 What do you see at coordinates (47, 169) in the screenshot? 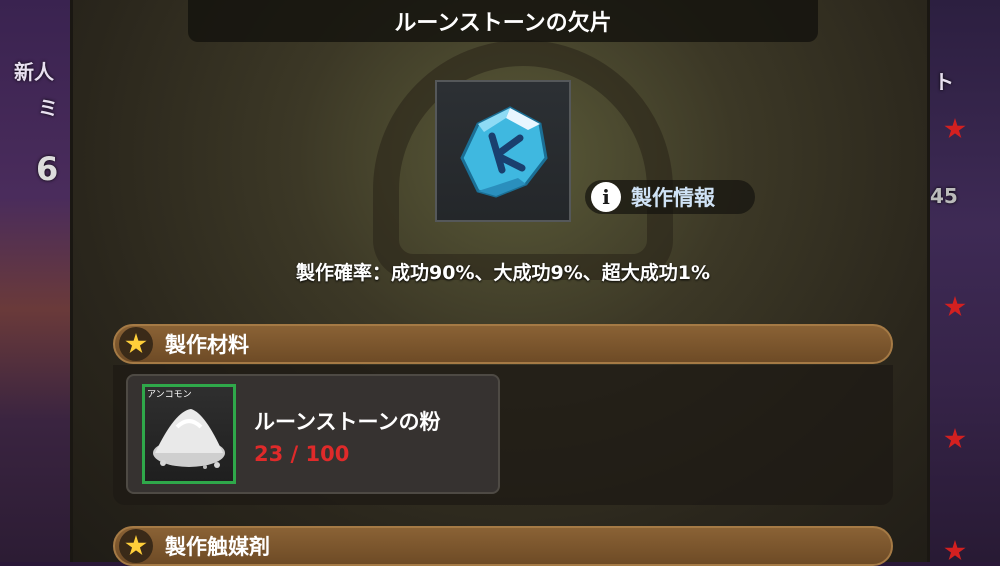
I see `background-text: 6` at bounding box center [47, 169].